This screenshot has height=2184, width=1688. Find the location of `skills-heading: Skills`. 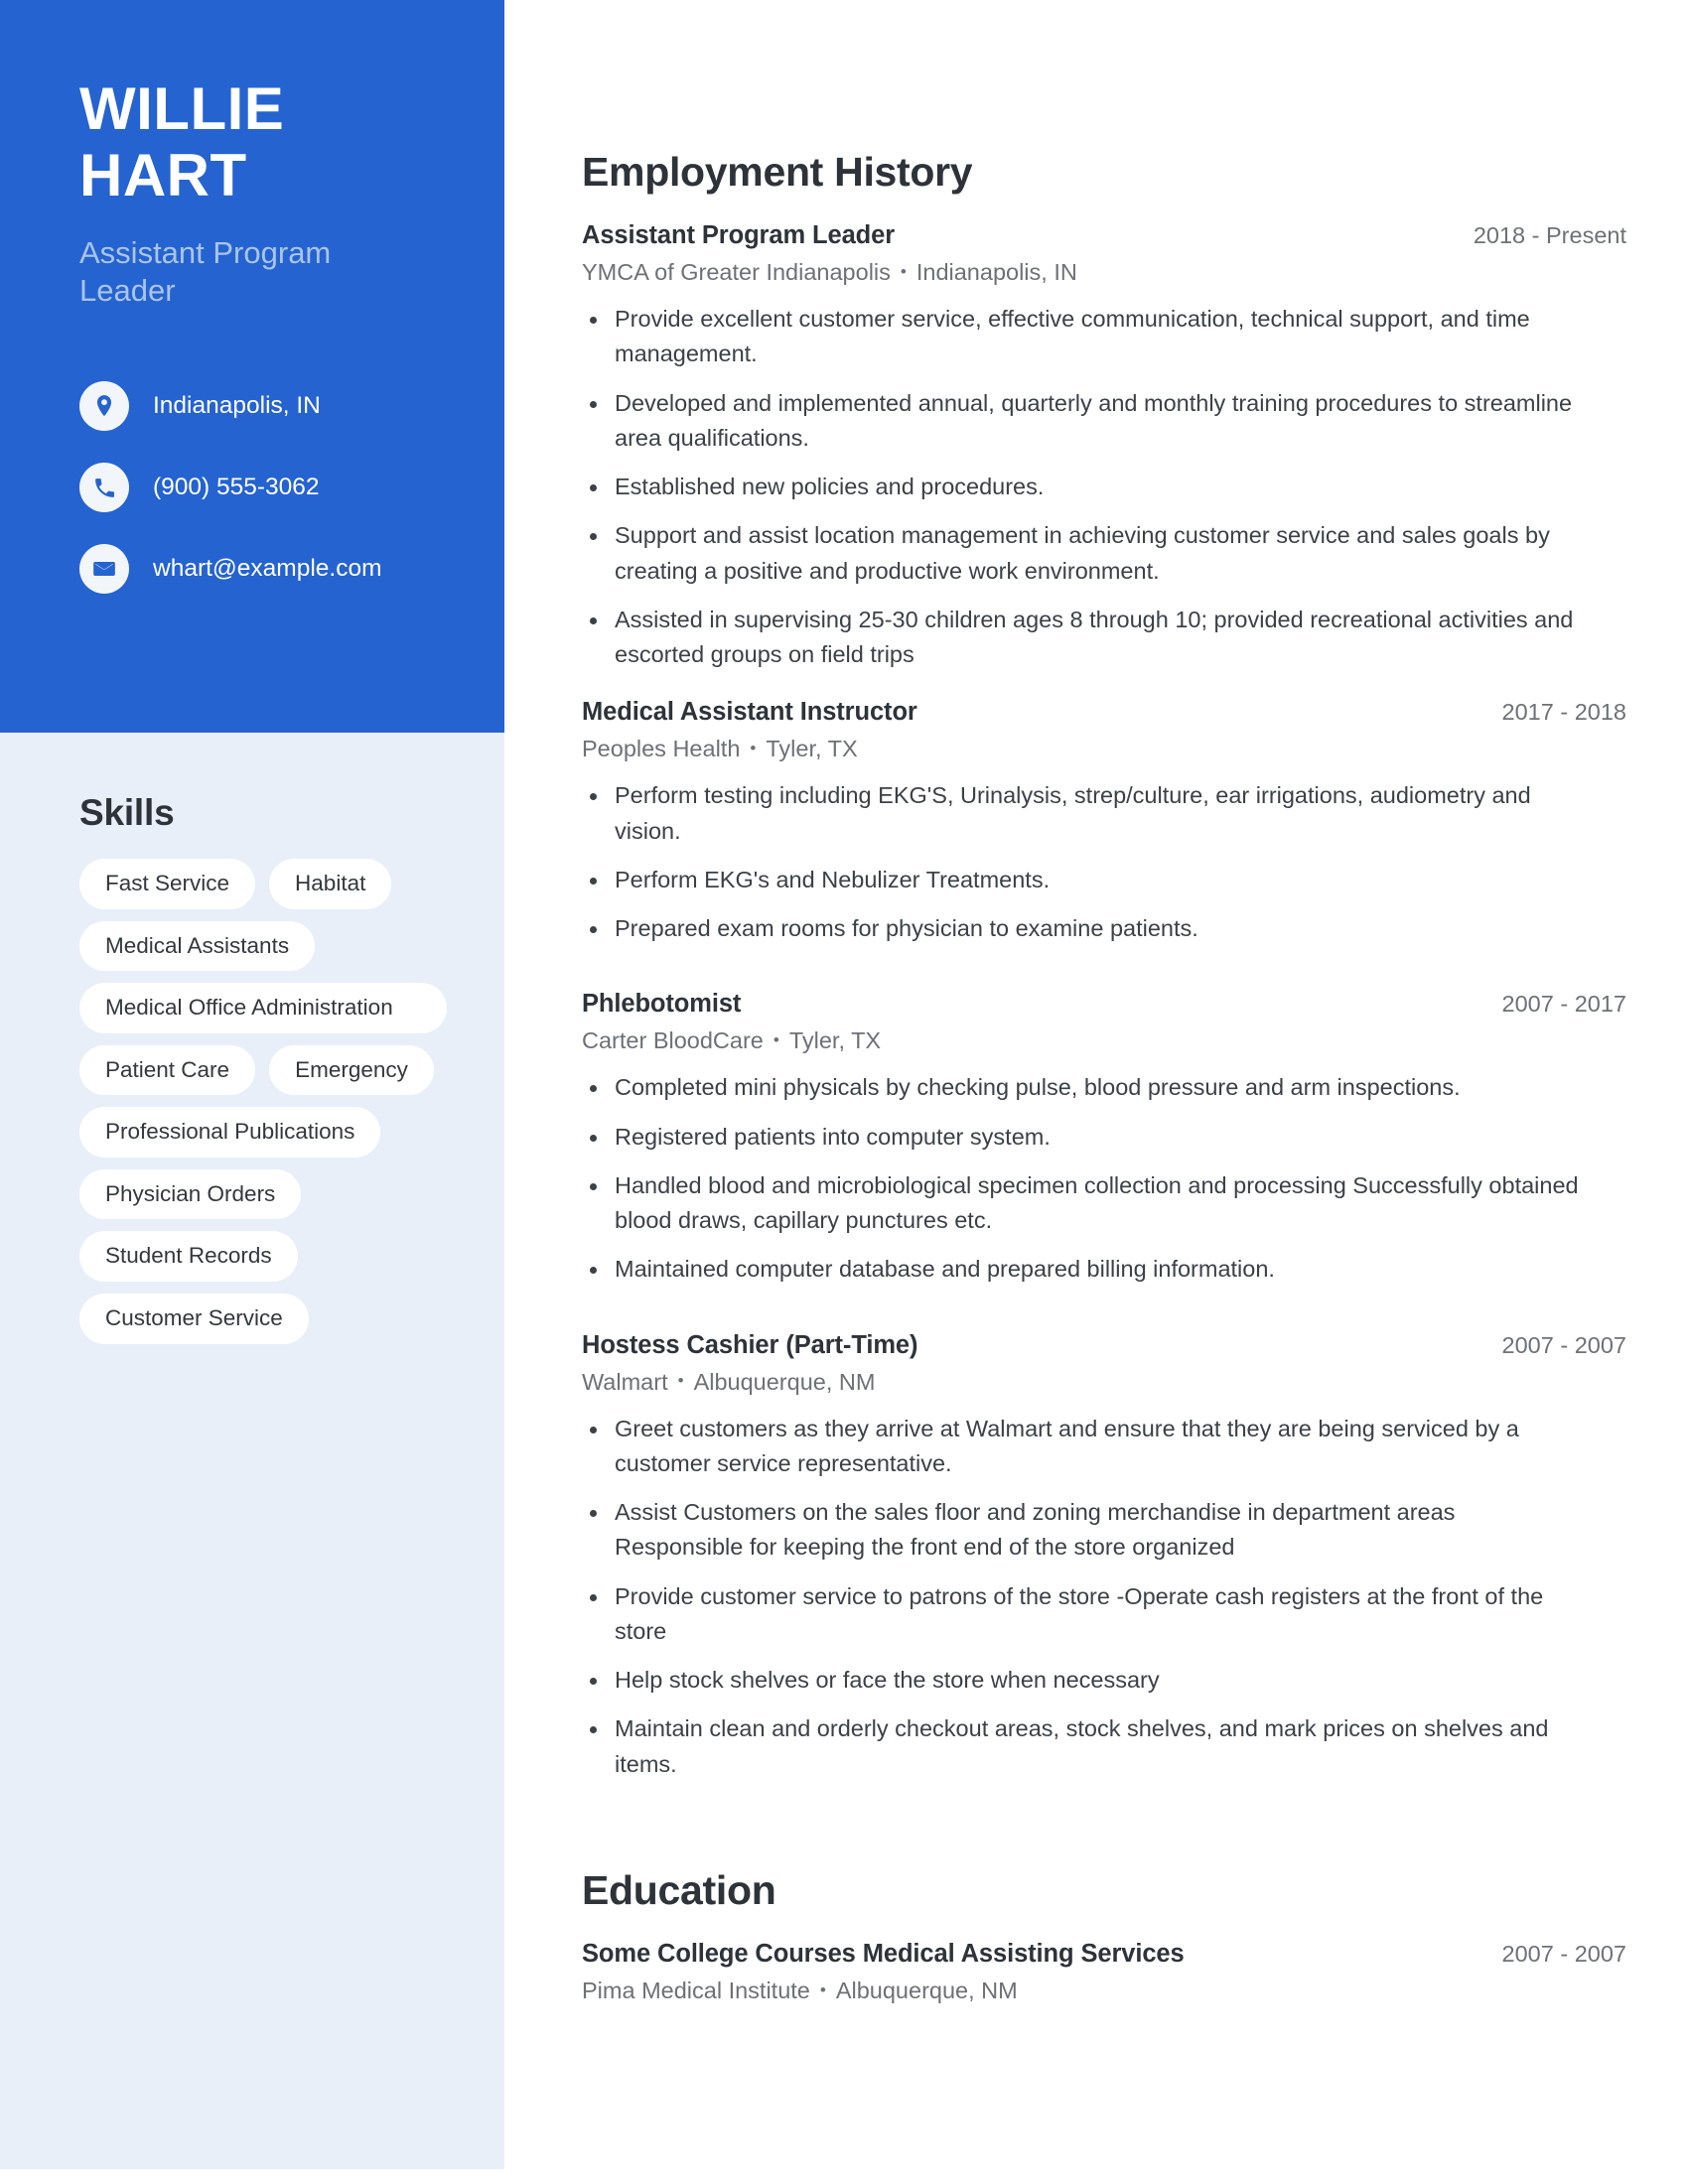

skills-heading: Skills is located at coordinates (127, 812).